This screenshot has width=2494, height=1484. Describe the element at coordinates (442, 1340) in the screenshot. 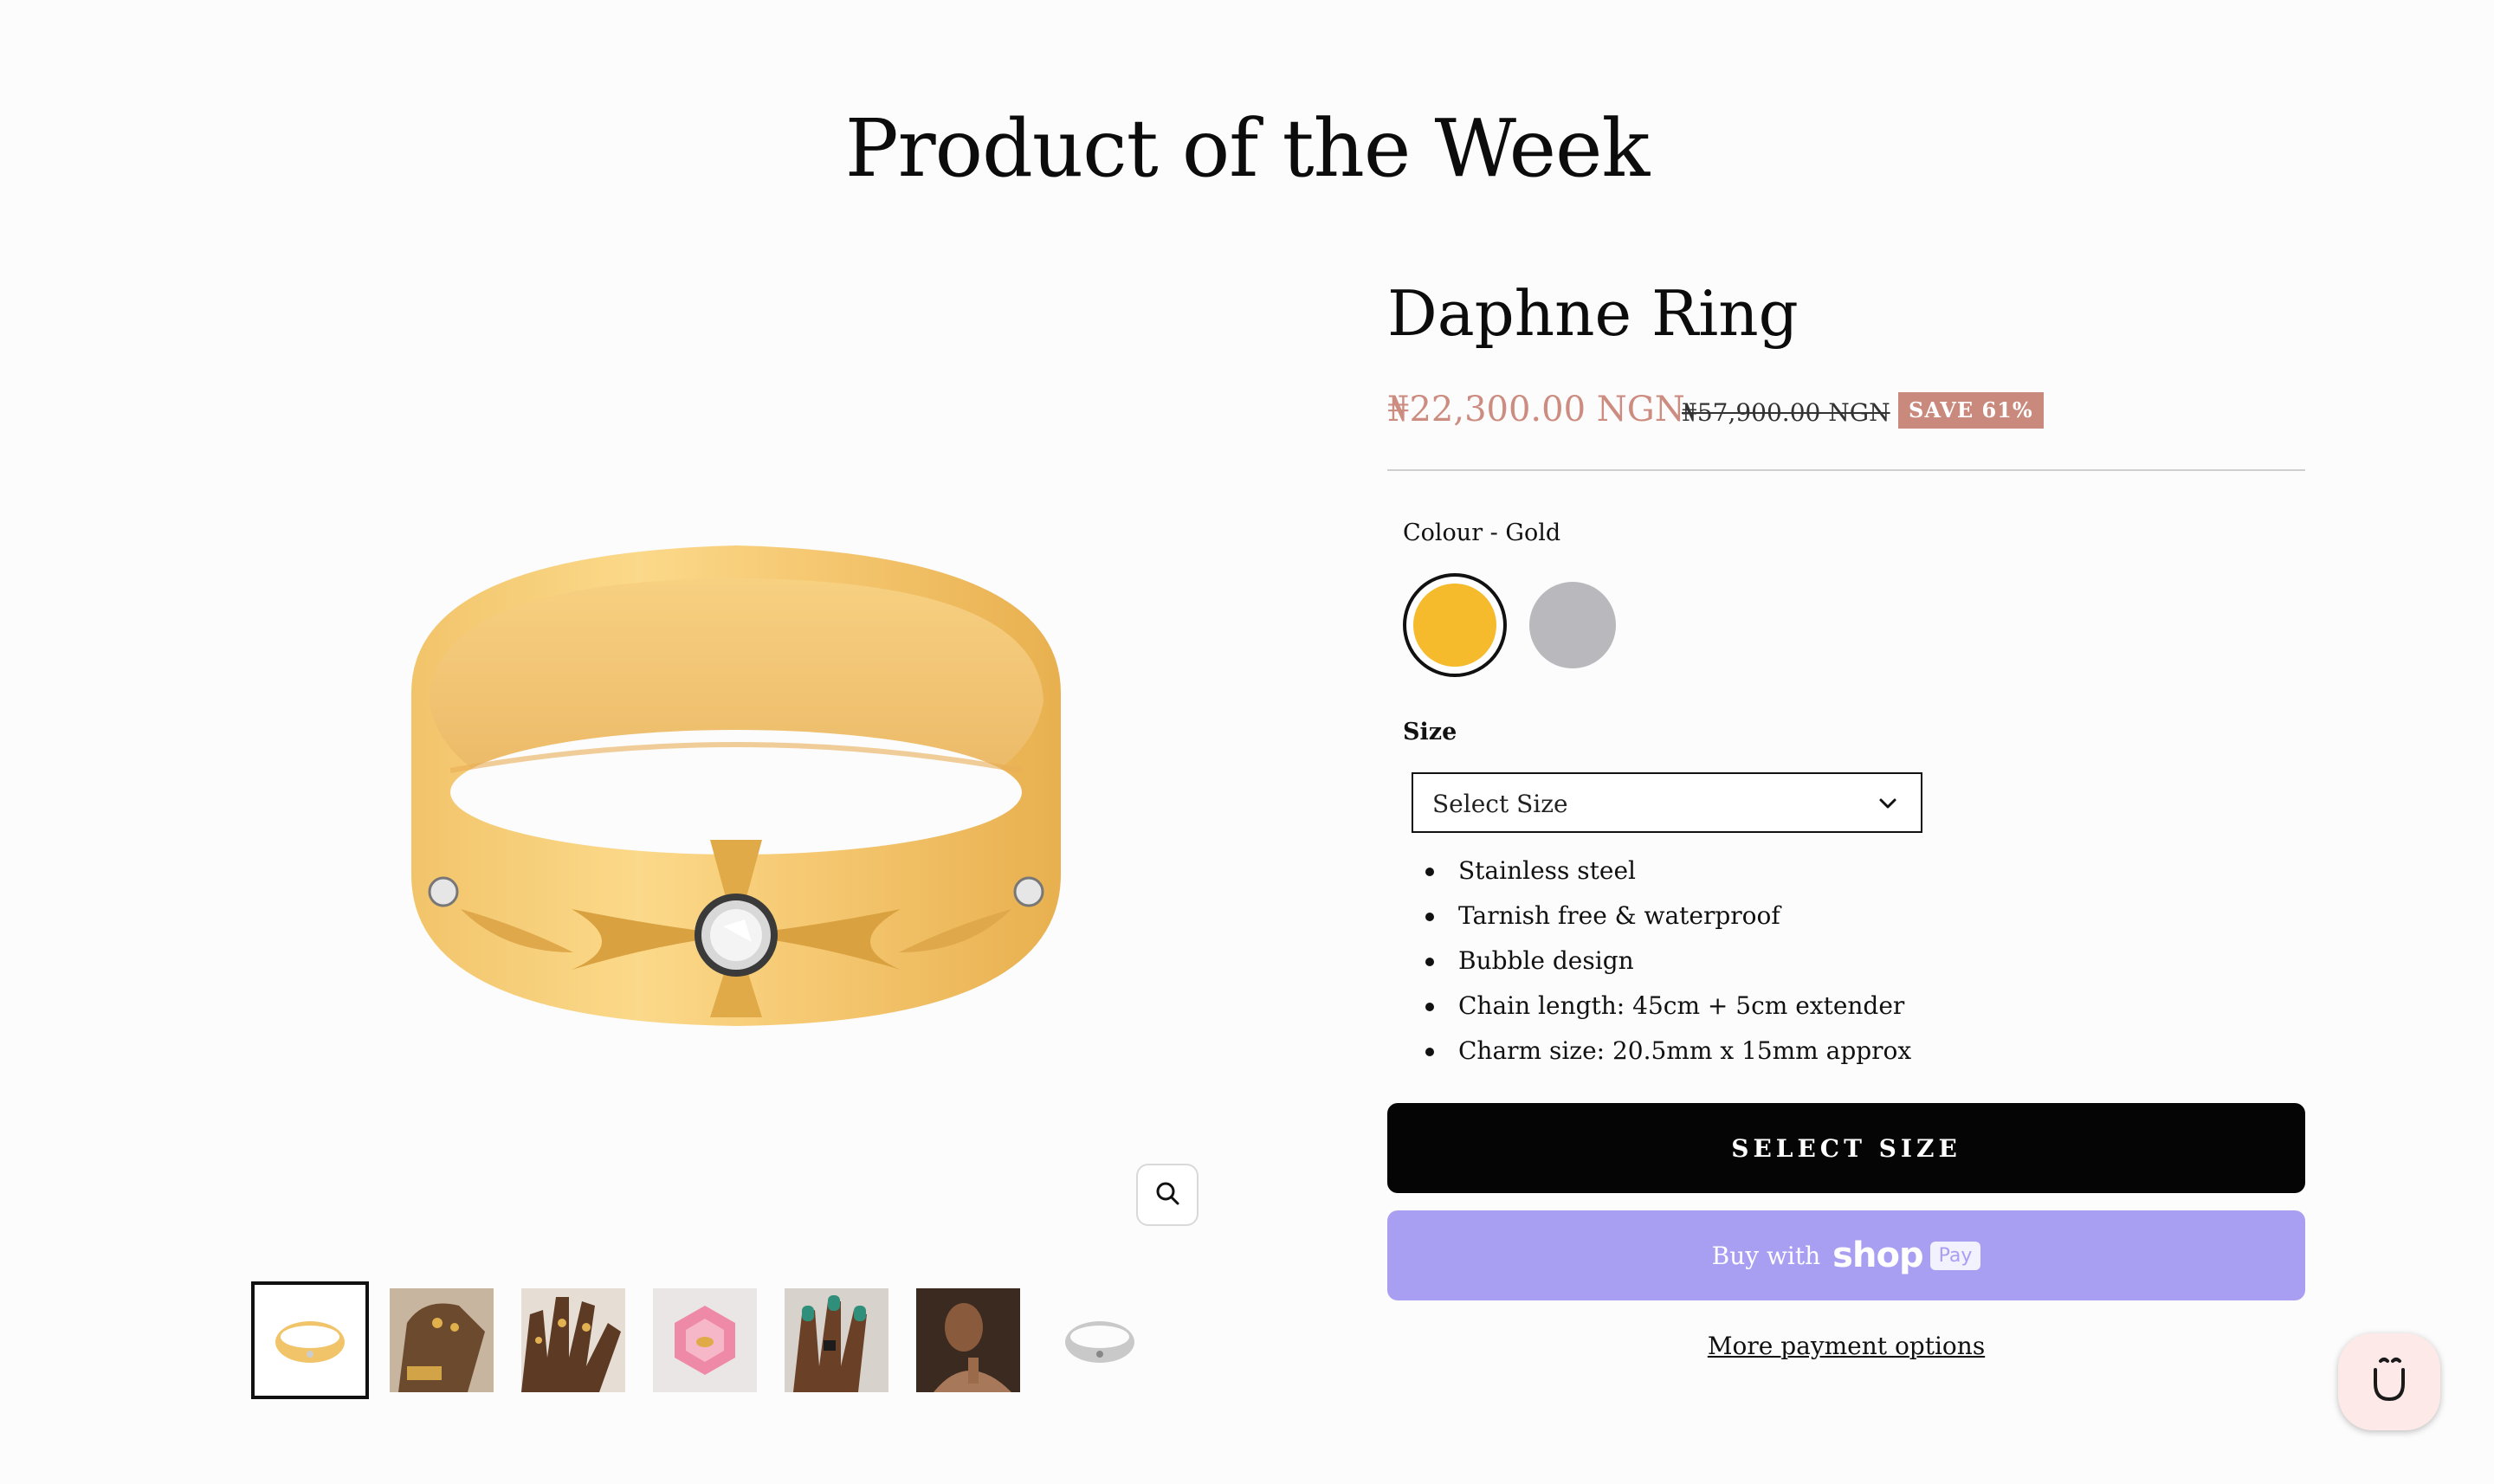

I see `thumbnail-hand-rings` at that location.